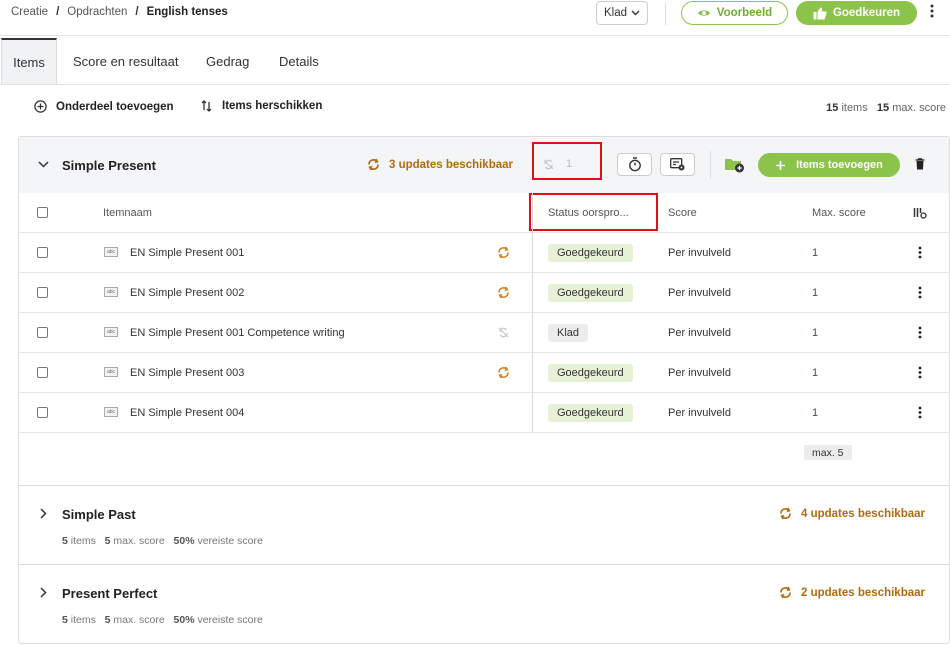 Image resolution: width=950 pixels, height=645 pixels. Describe the element at coordinates (127, 213) in the screenshot. I see `column-header-name: Itemnaam` at that location.